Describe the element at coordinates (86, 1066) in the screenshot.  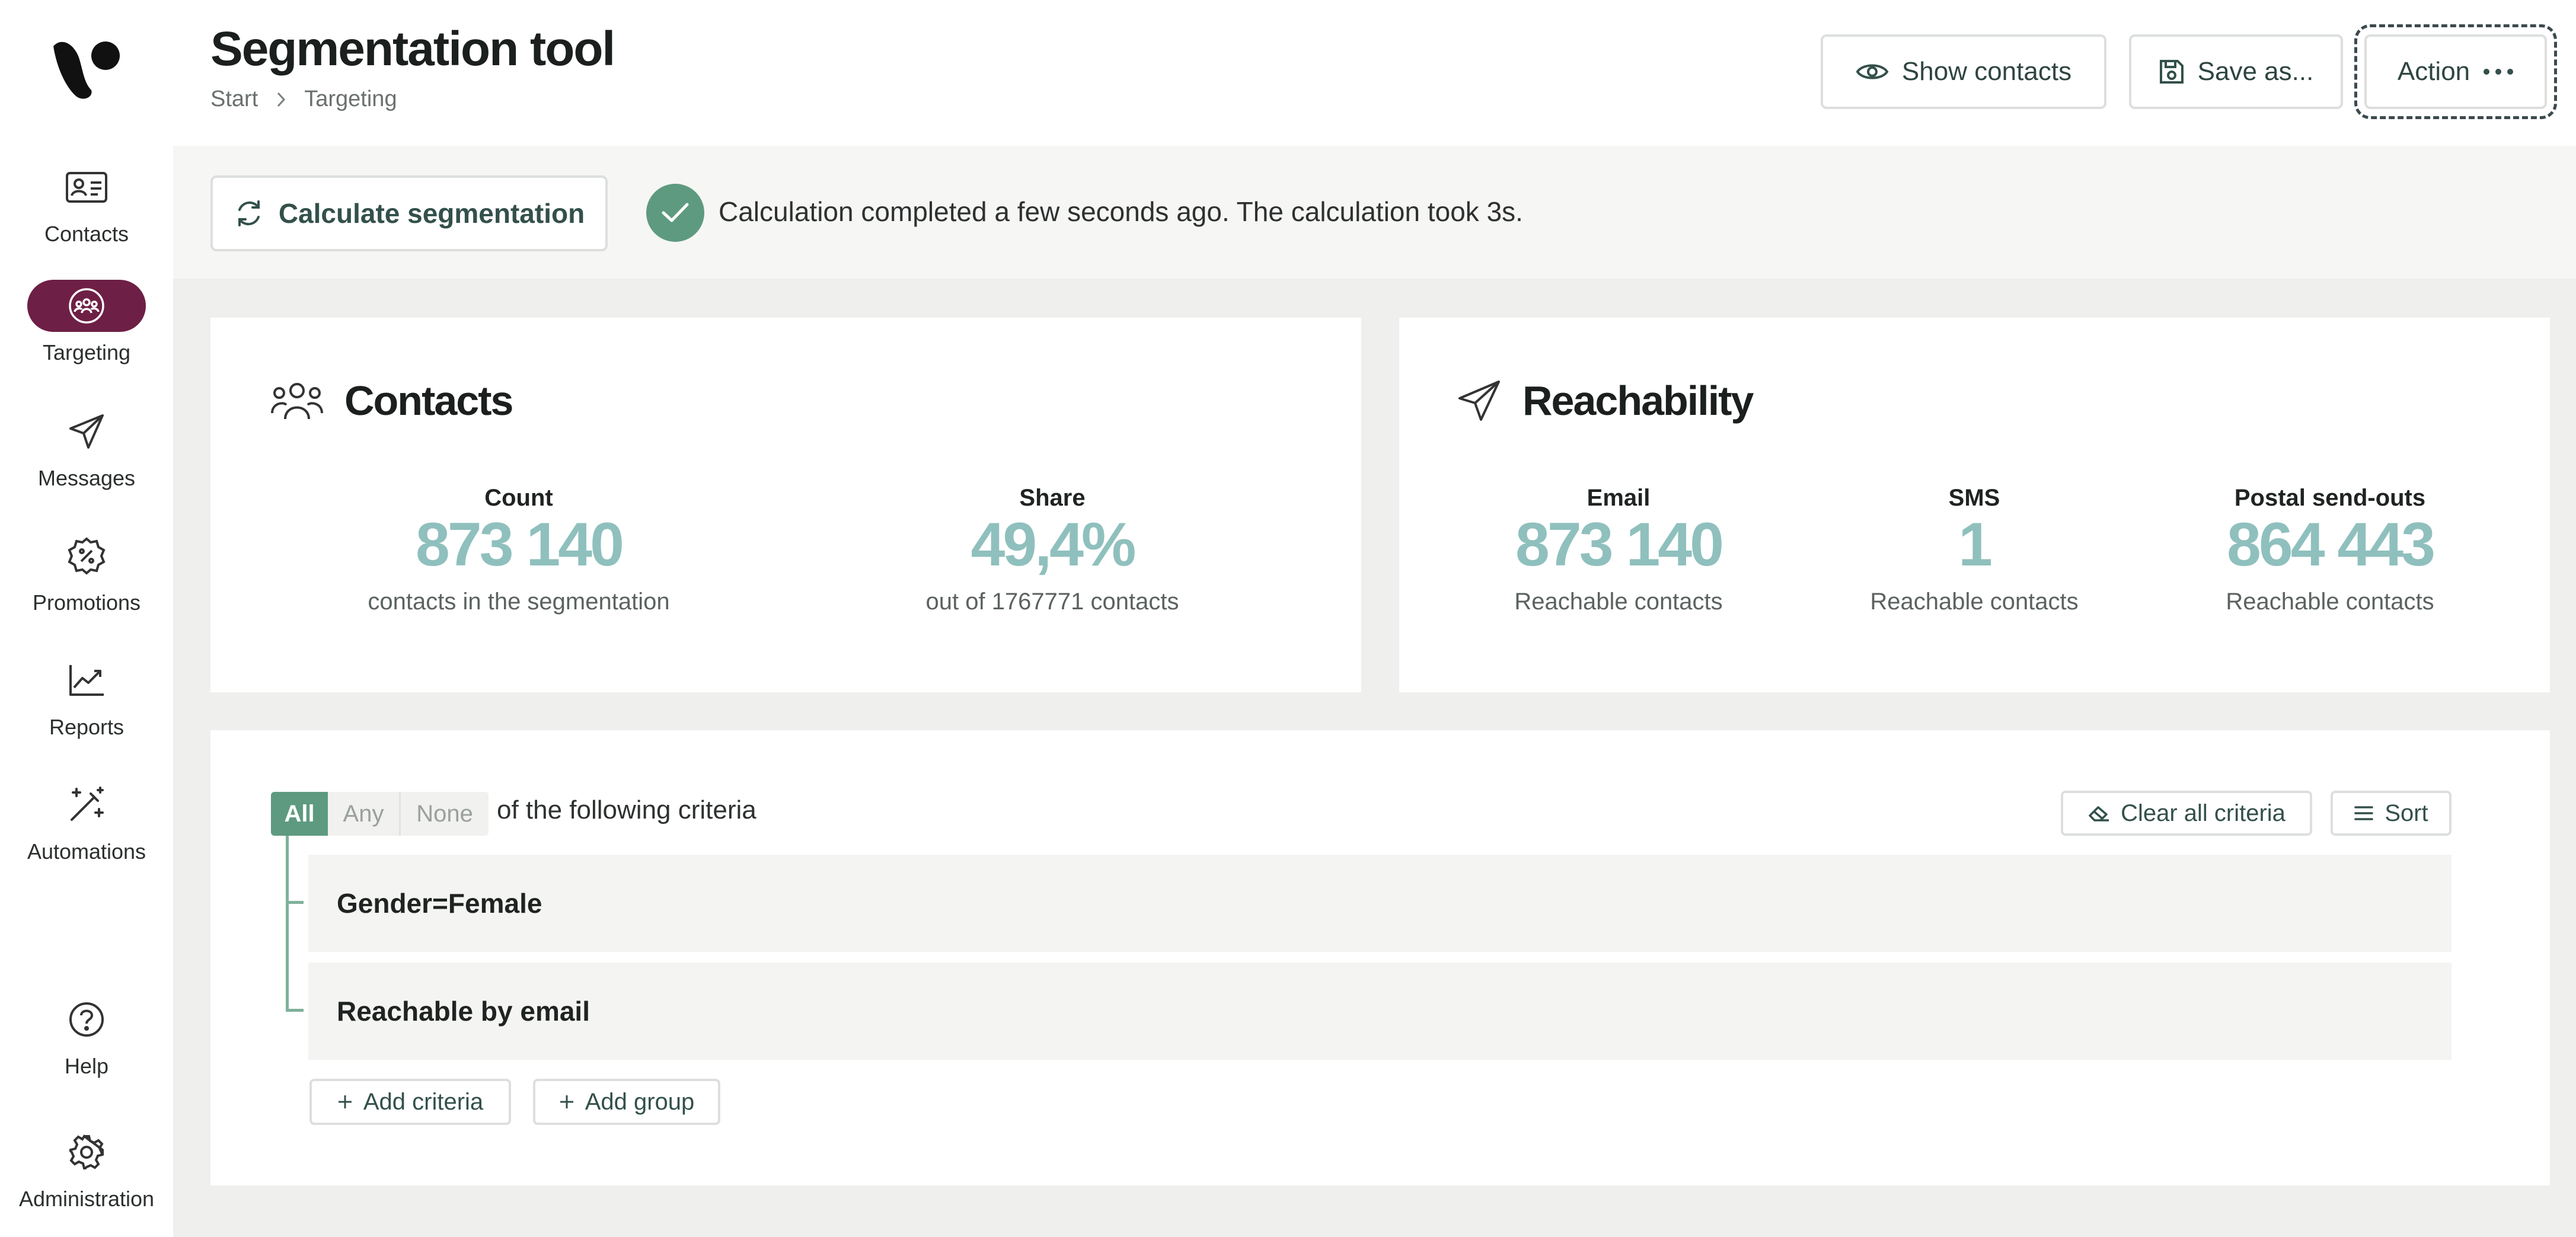
I see `sidebar-item-label: Help` at that location.